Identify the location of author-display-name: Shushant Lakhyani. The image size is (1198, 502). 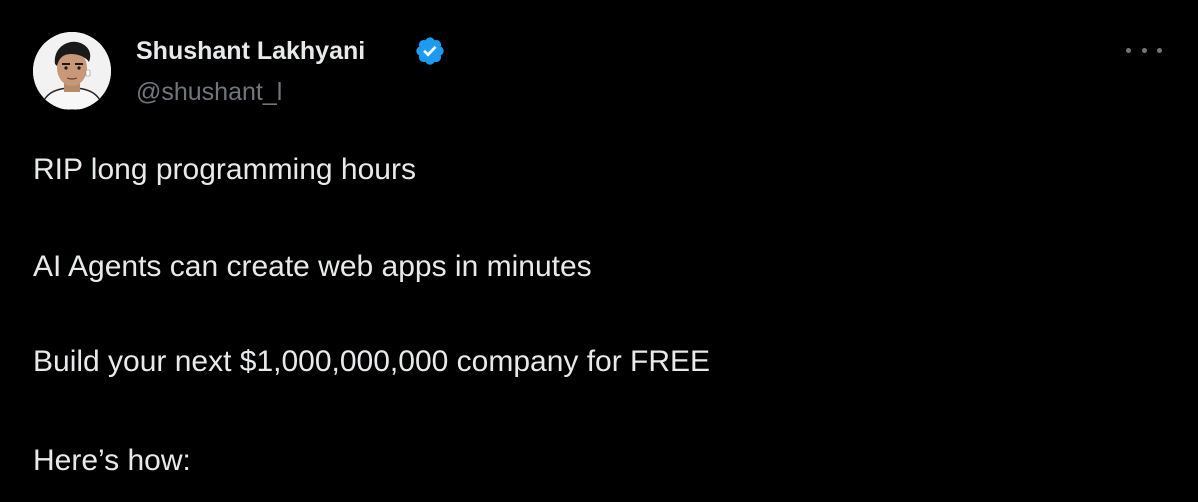
(250, 51).